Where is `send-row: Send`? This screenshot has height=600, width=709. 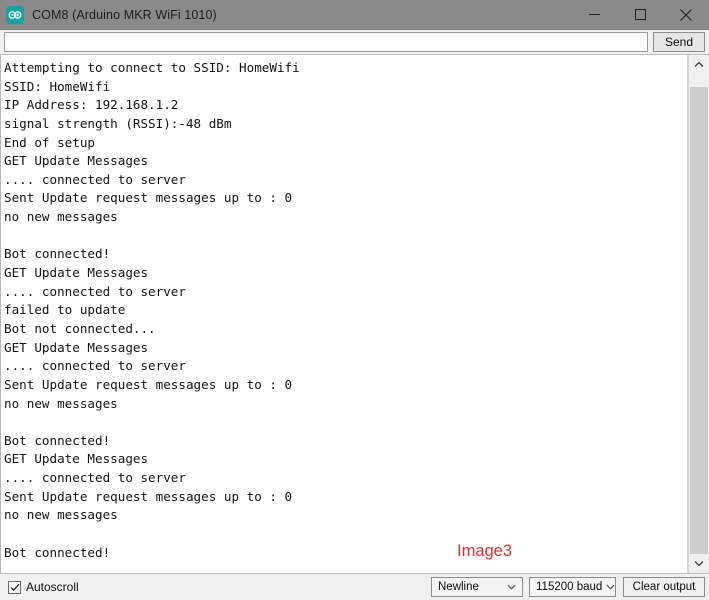 send-row: Send is located at coordinates (354, 42).